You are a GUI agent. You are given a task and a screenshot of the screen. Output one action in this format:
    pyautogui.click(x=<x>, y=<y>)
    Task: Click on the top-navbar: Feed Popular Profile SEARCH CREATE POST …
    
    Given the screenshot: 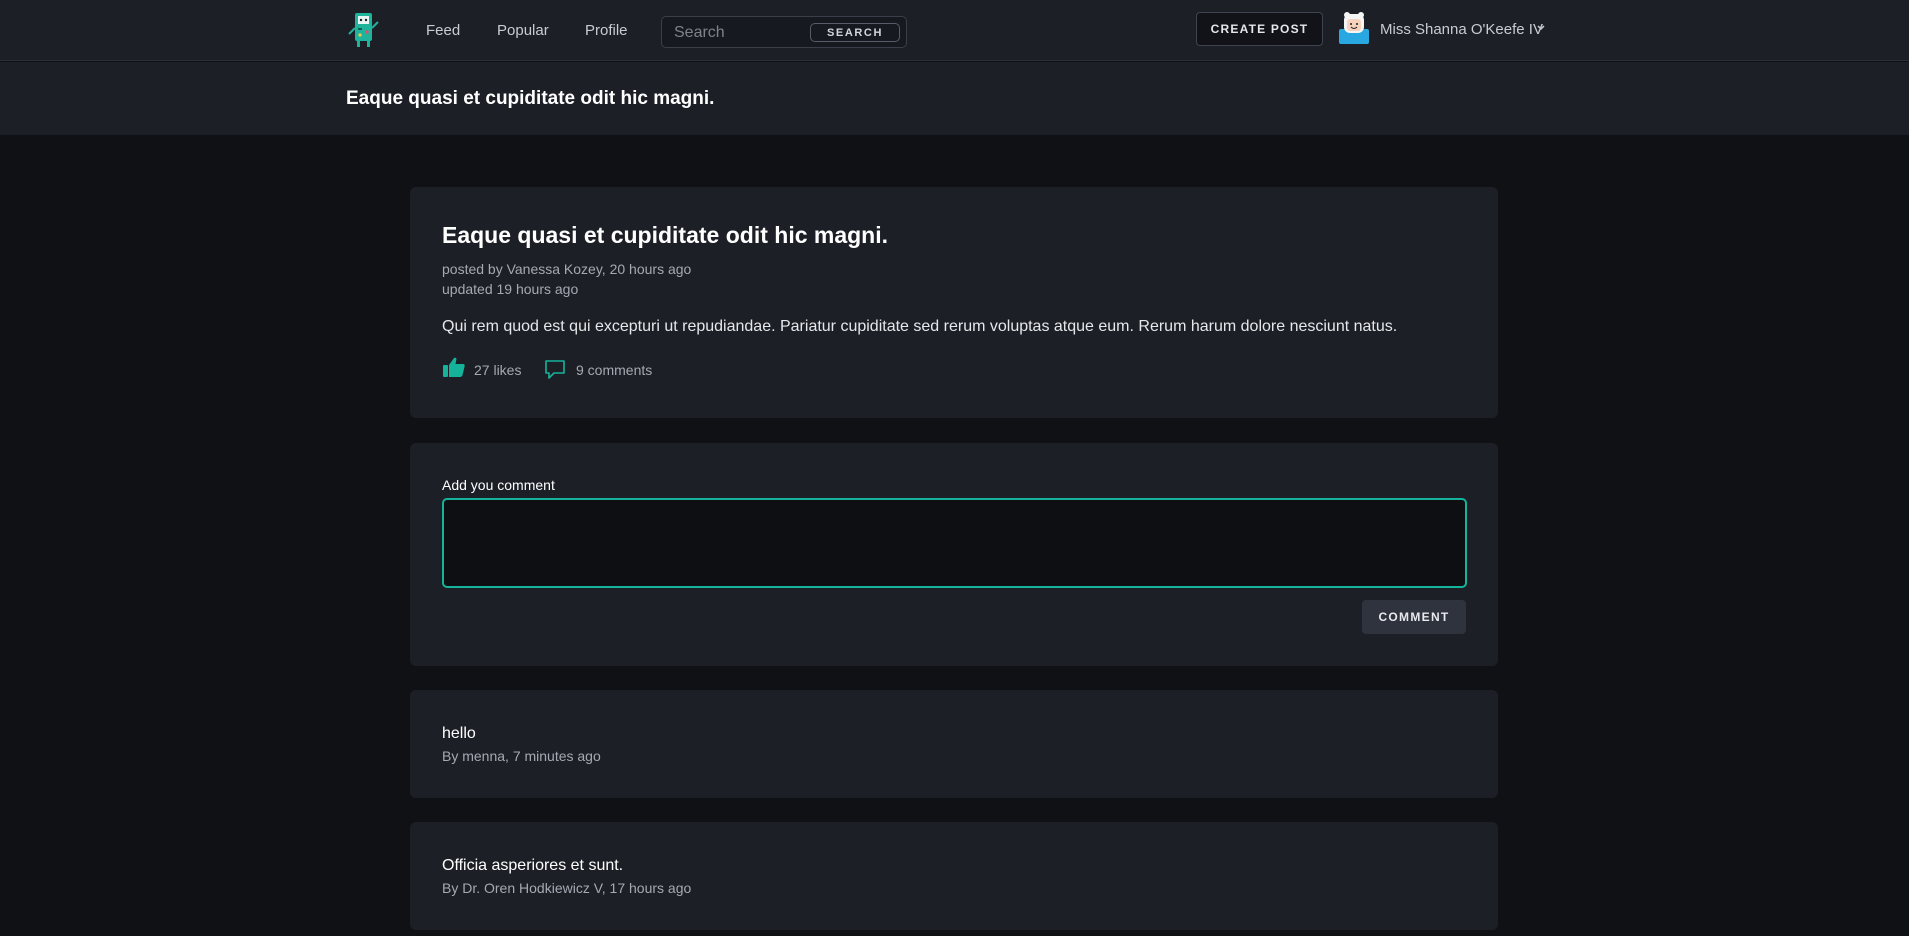 What is the action you would take?
    pyautogui.click(x=954, y=30)
    